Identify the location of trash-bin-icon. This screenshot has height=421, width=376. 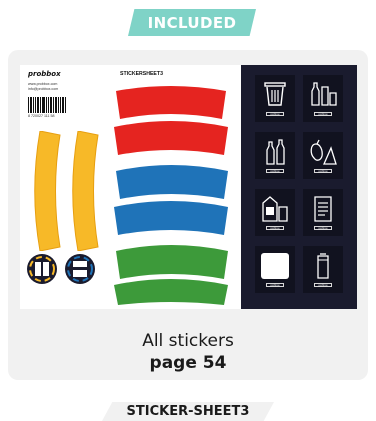
(275, 94).